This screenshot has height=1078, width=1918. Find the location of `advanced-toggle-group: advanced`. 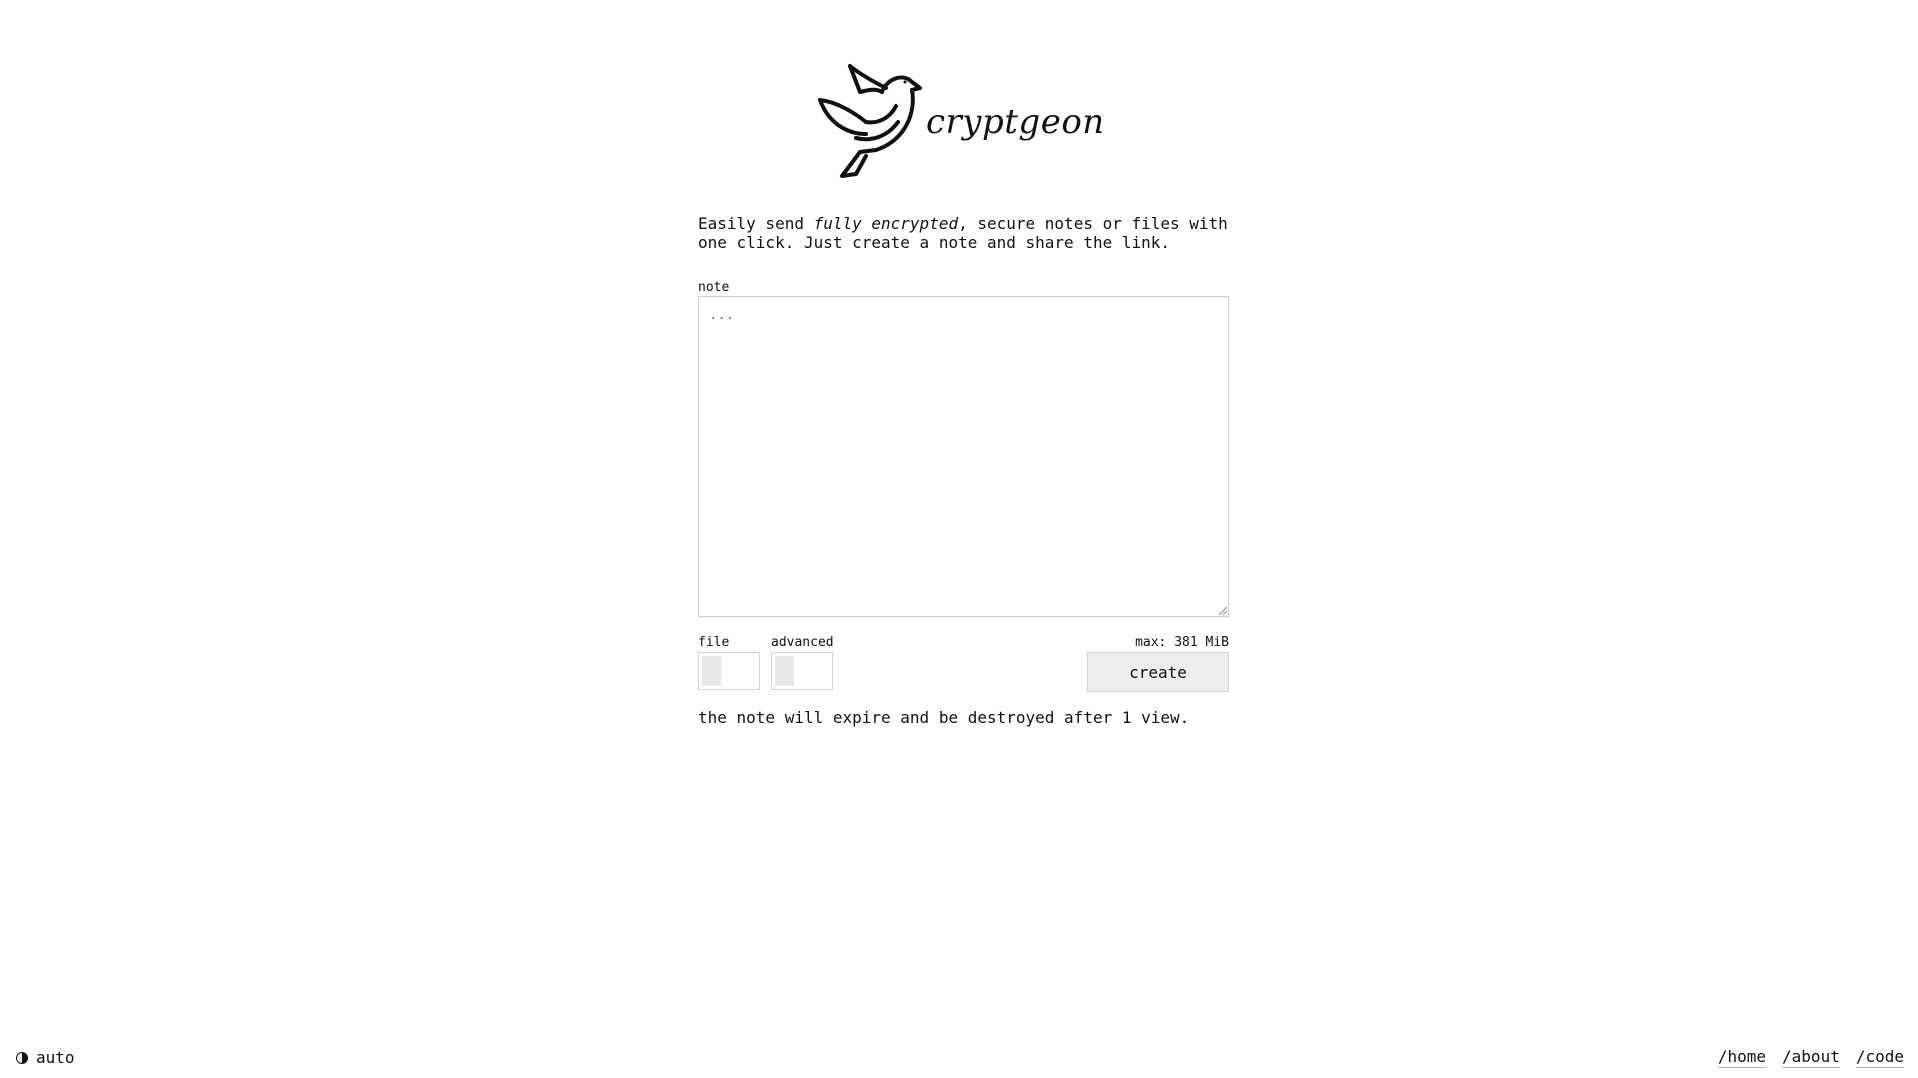

advanced-toggle-group: advanced is located at coordinates (802, 662).